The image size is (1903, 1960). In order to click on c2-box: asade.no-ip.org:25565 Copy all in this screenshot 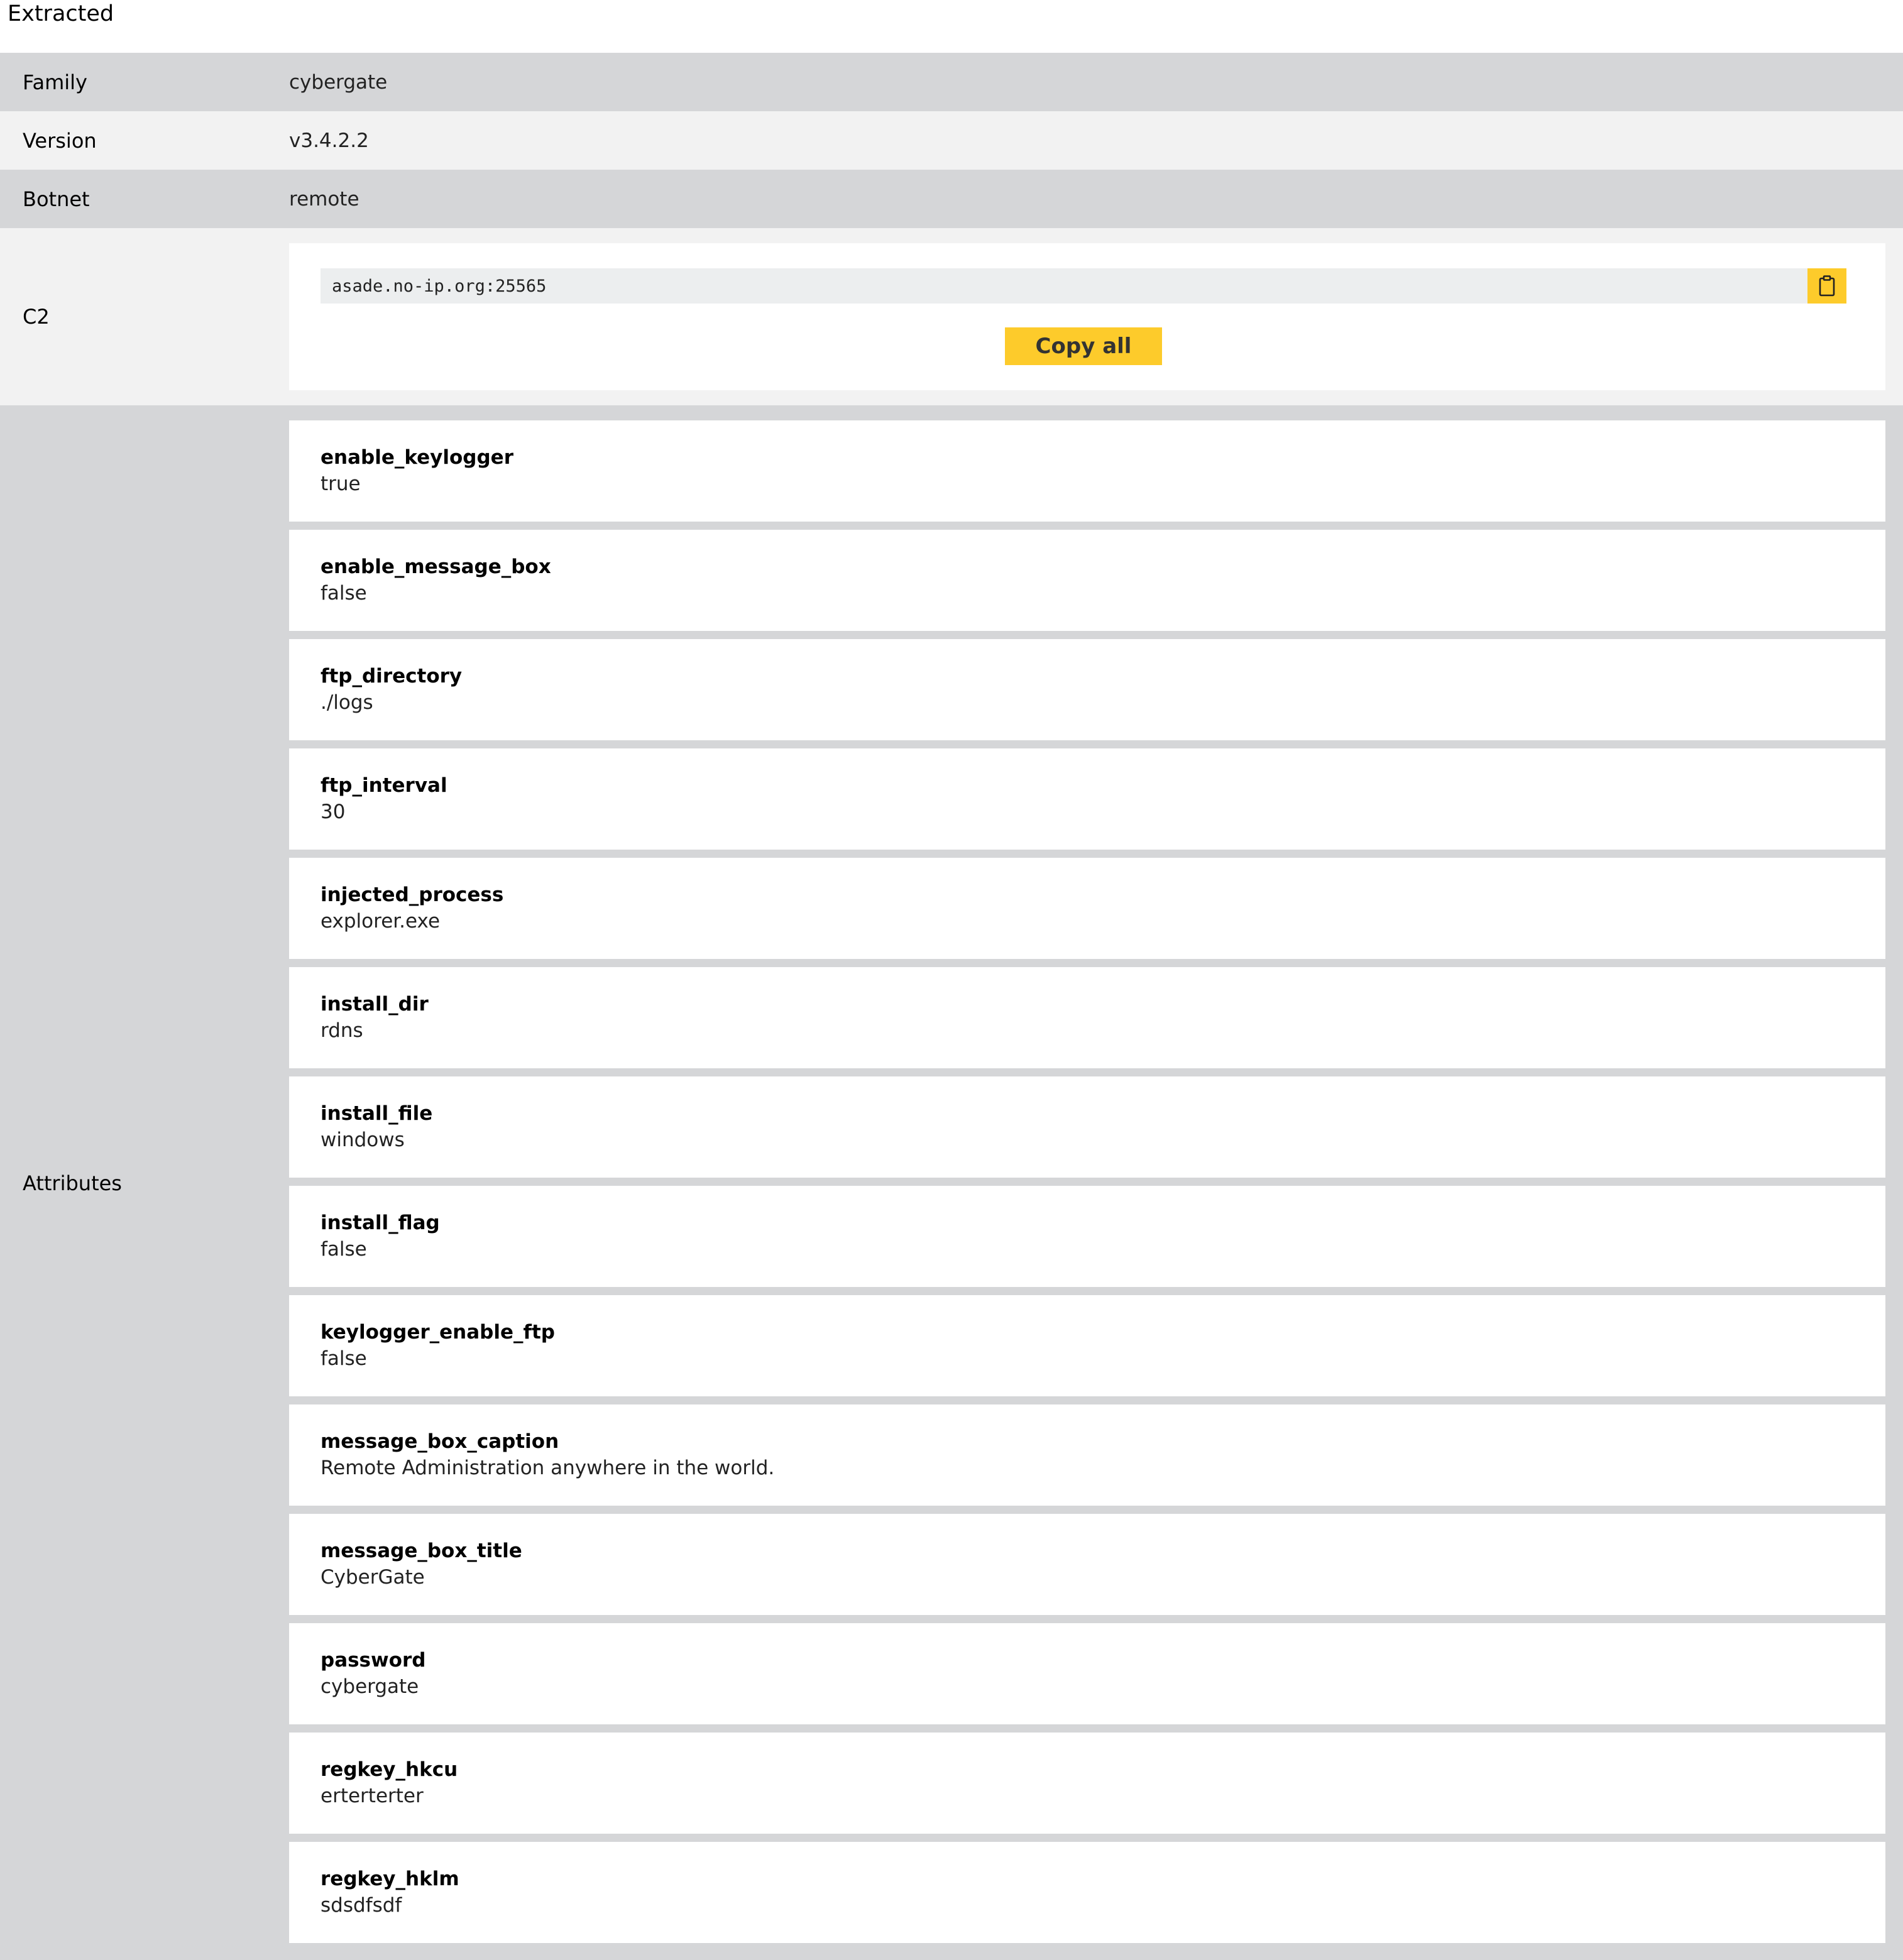, I will do `click(1087, 316)`.